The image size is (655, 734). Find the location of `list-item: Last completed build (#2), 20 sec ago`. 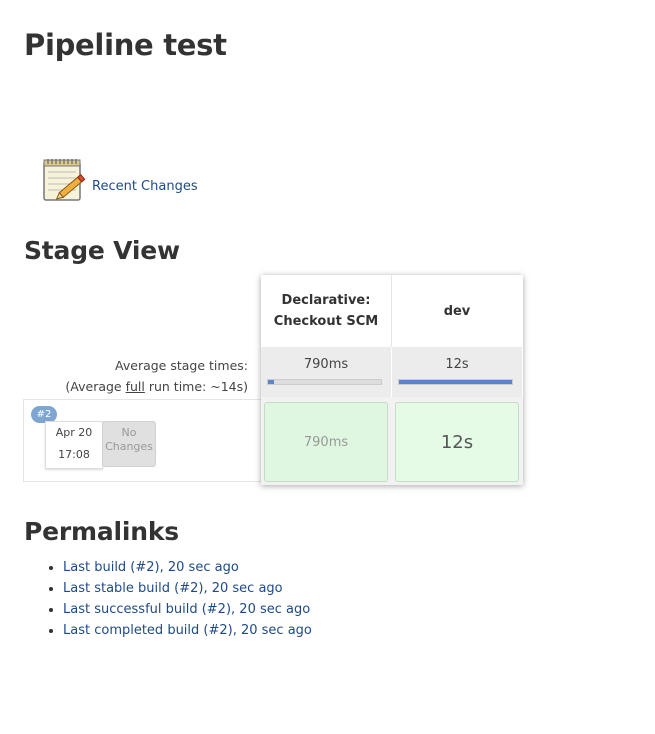

list-item: Last completed build (#2), 20 sec ago is located at coordinates (187, 631).